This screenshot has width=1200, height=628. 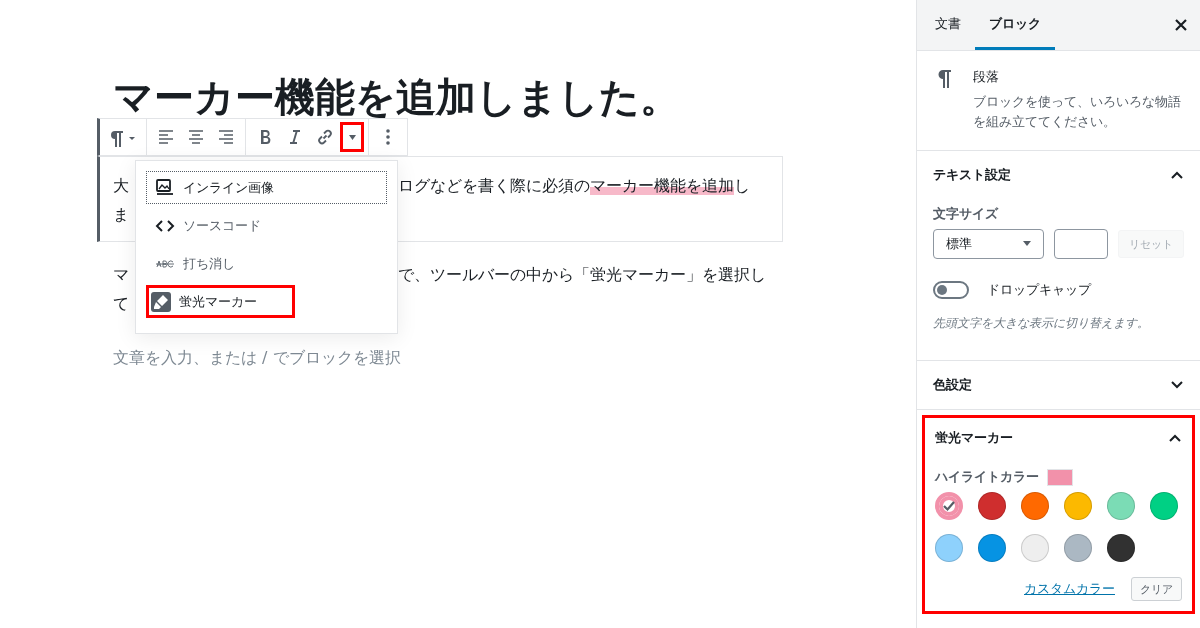 I want to click on align-right-icon, so click(x=226, y=137).